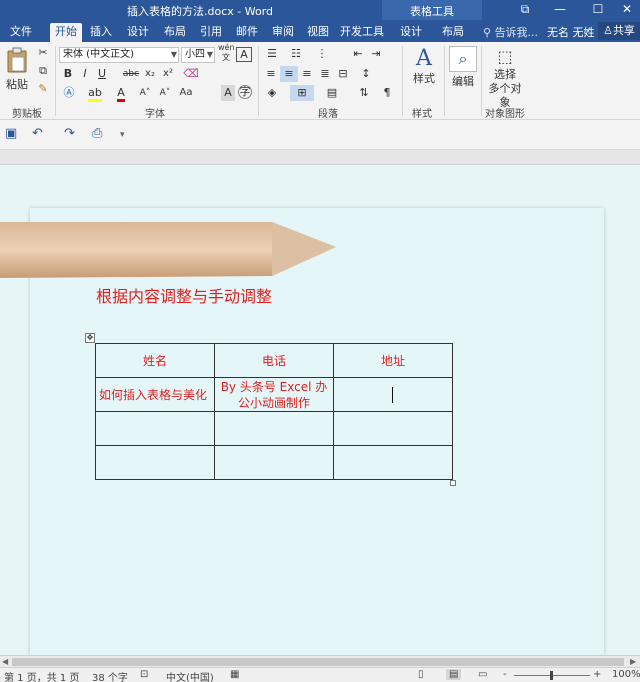 The height and width of the screenshot is (682, 640). Describe the element at coordinates (102, 74) in the screenshot. I see `underline-button: U` at that location.